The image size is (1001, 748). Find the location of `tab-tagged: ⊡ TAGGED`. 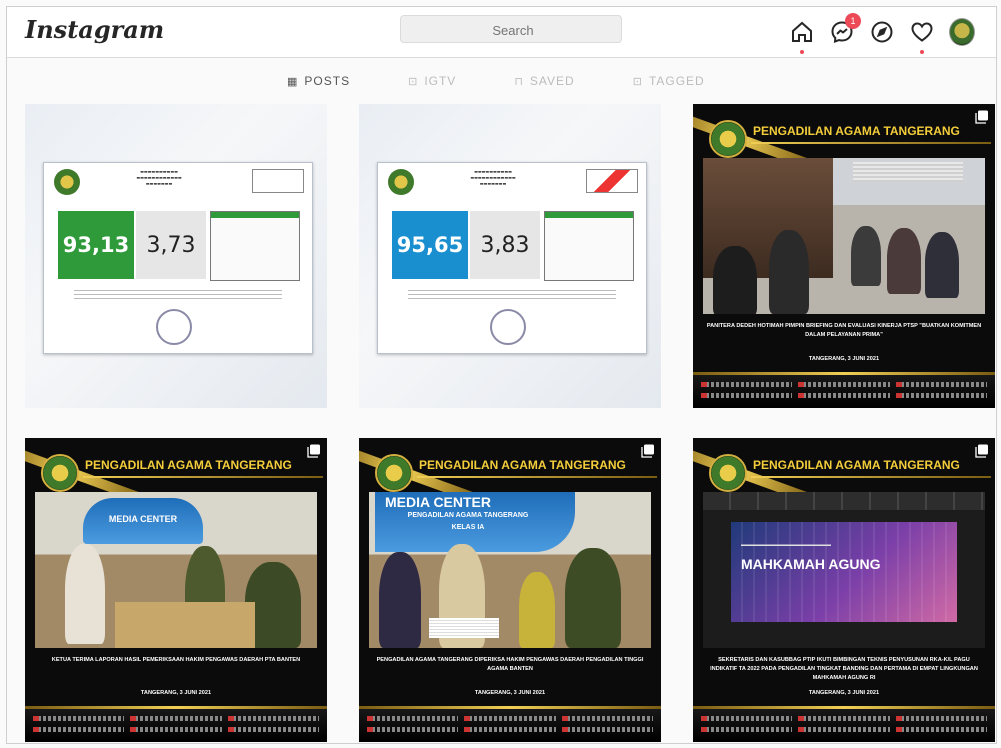

tab-tagged: ⊡ TAGGED is located at coordinates (669, 81).